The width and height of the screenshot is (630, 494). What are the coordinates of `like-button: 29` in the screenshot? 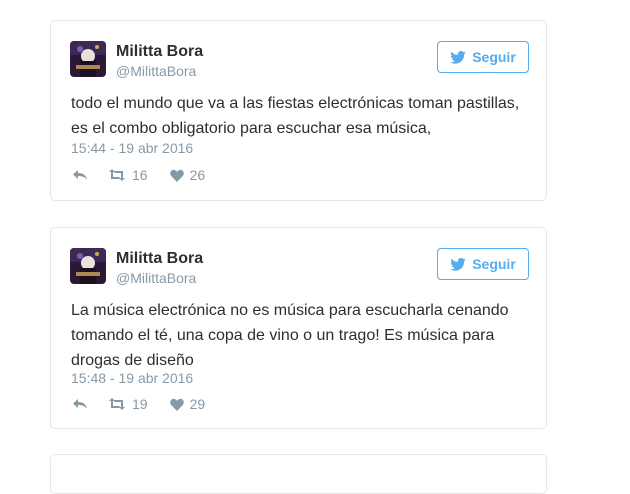 It's located at (187, 404).